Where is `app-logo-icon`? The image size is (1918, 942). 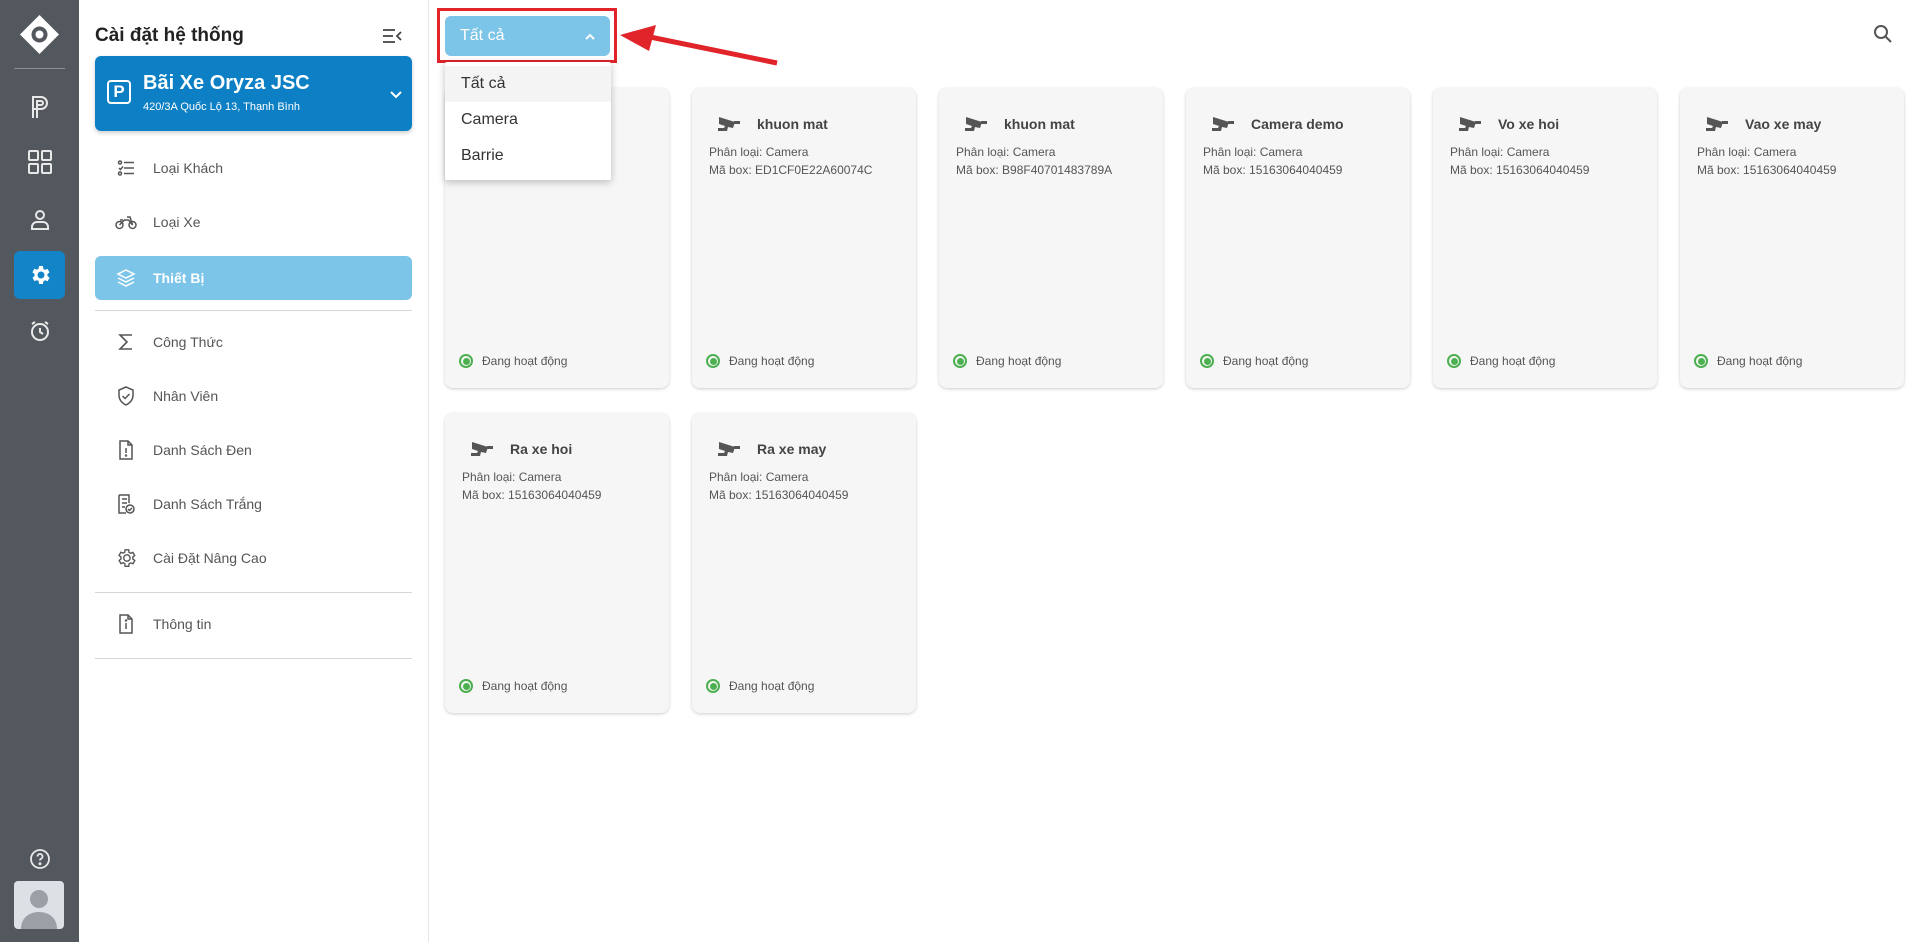 app-logo-icon is located at coordinates (39, 34).